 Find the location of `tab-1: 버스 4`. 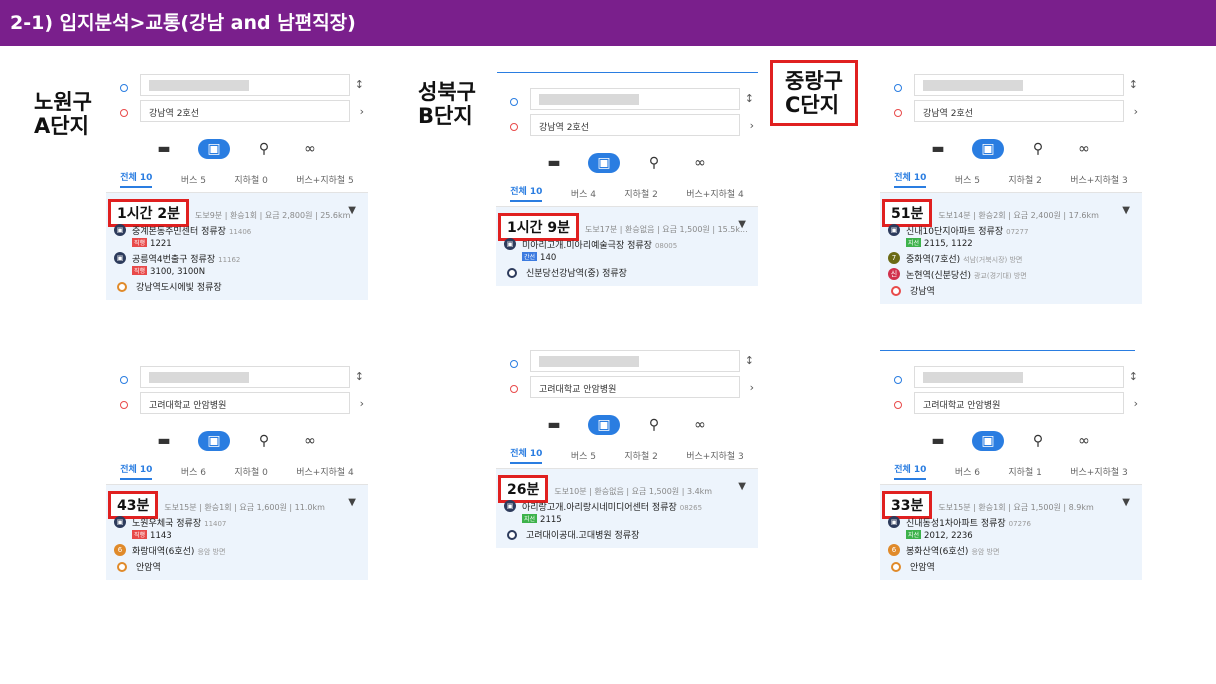

tab-1: 버스 4 is located at coordinates (583, 193).